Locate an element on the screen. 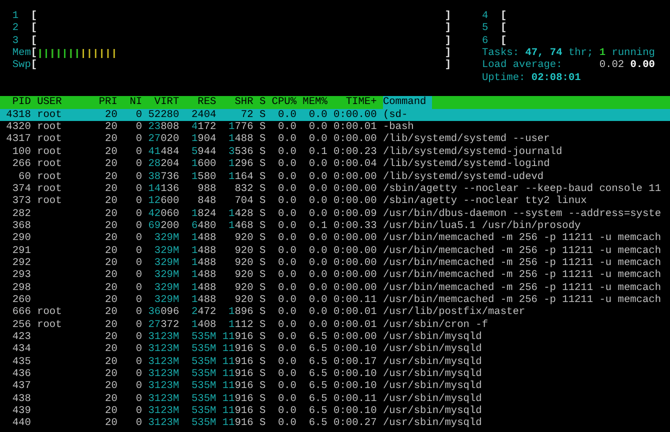 The width and height of the screenshot is (670, 432). column-header: USER is located at coordinates (65, 102).